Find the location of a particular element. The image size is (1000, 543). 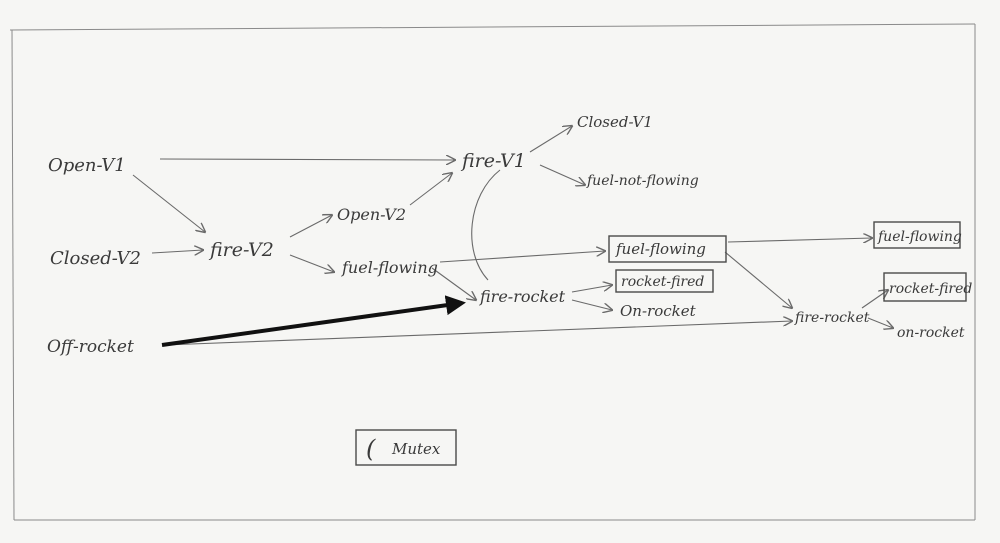

node-fuel-flowing-1: fuel-flowing is located at coordinates (389, 267).